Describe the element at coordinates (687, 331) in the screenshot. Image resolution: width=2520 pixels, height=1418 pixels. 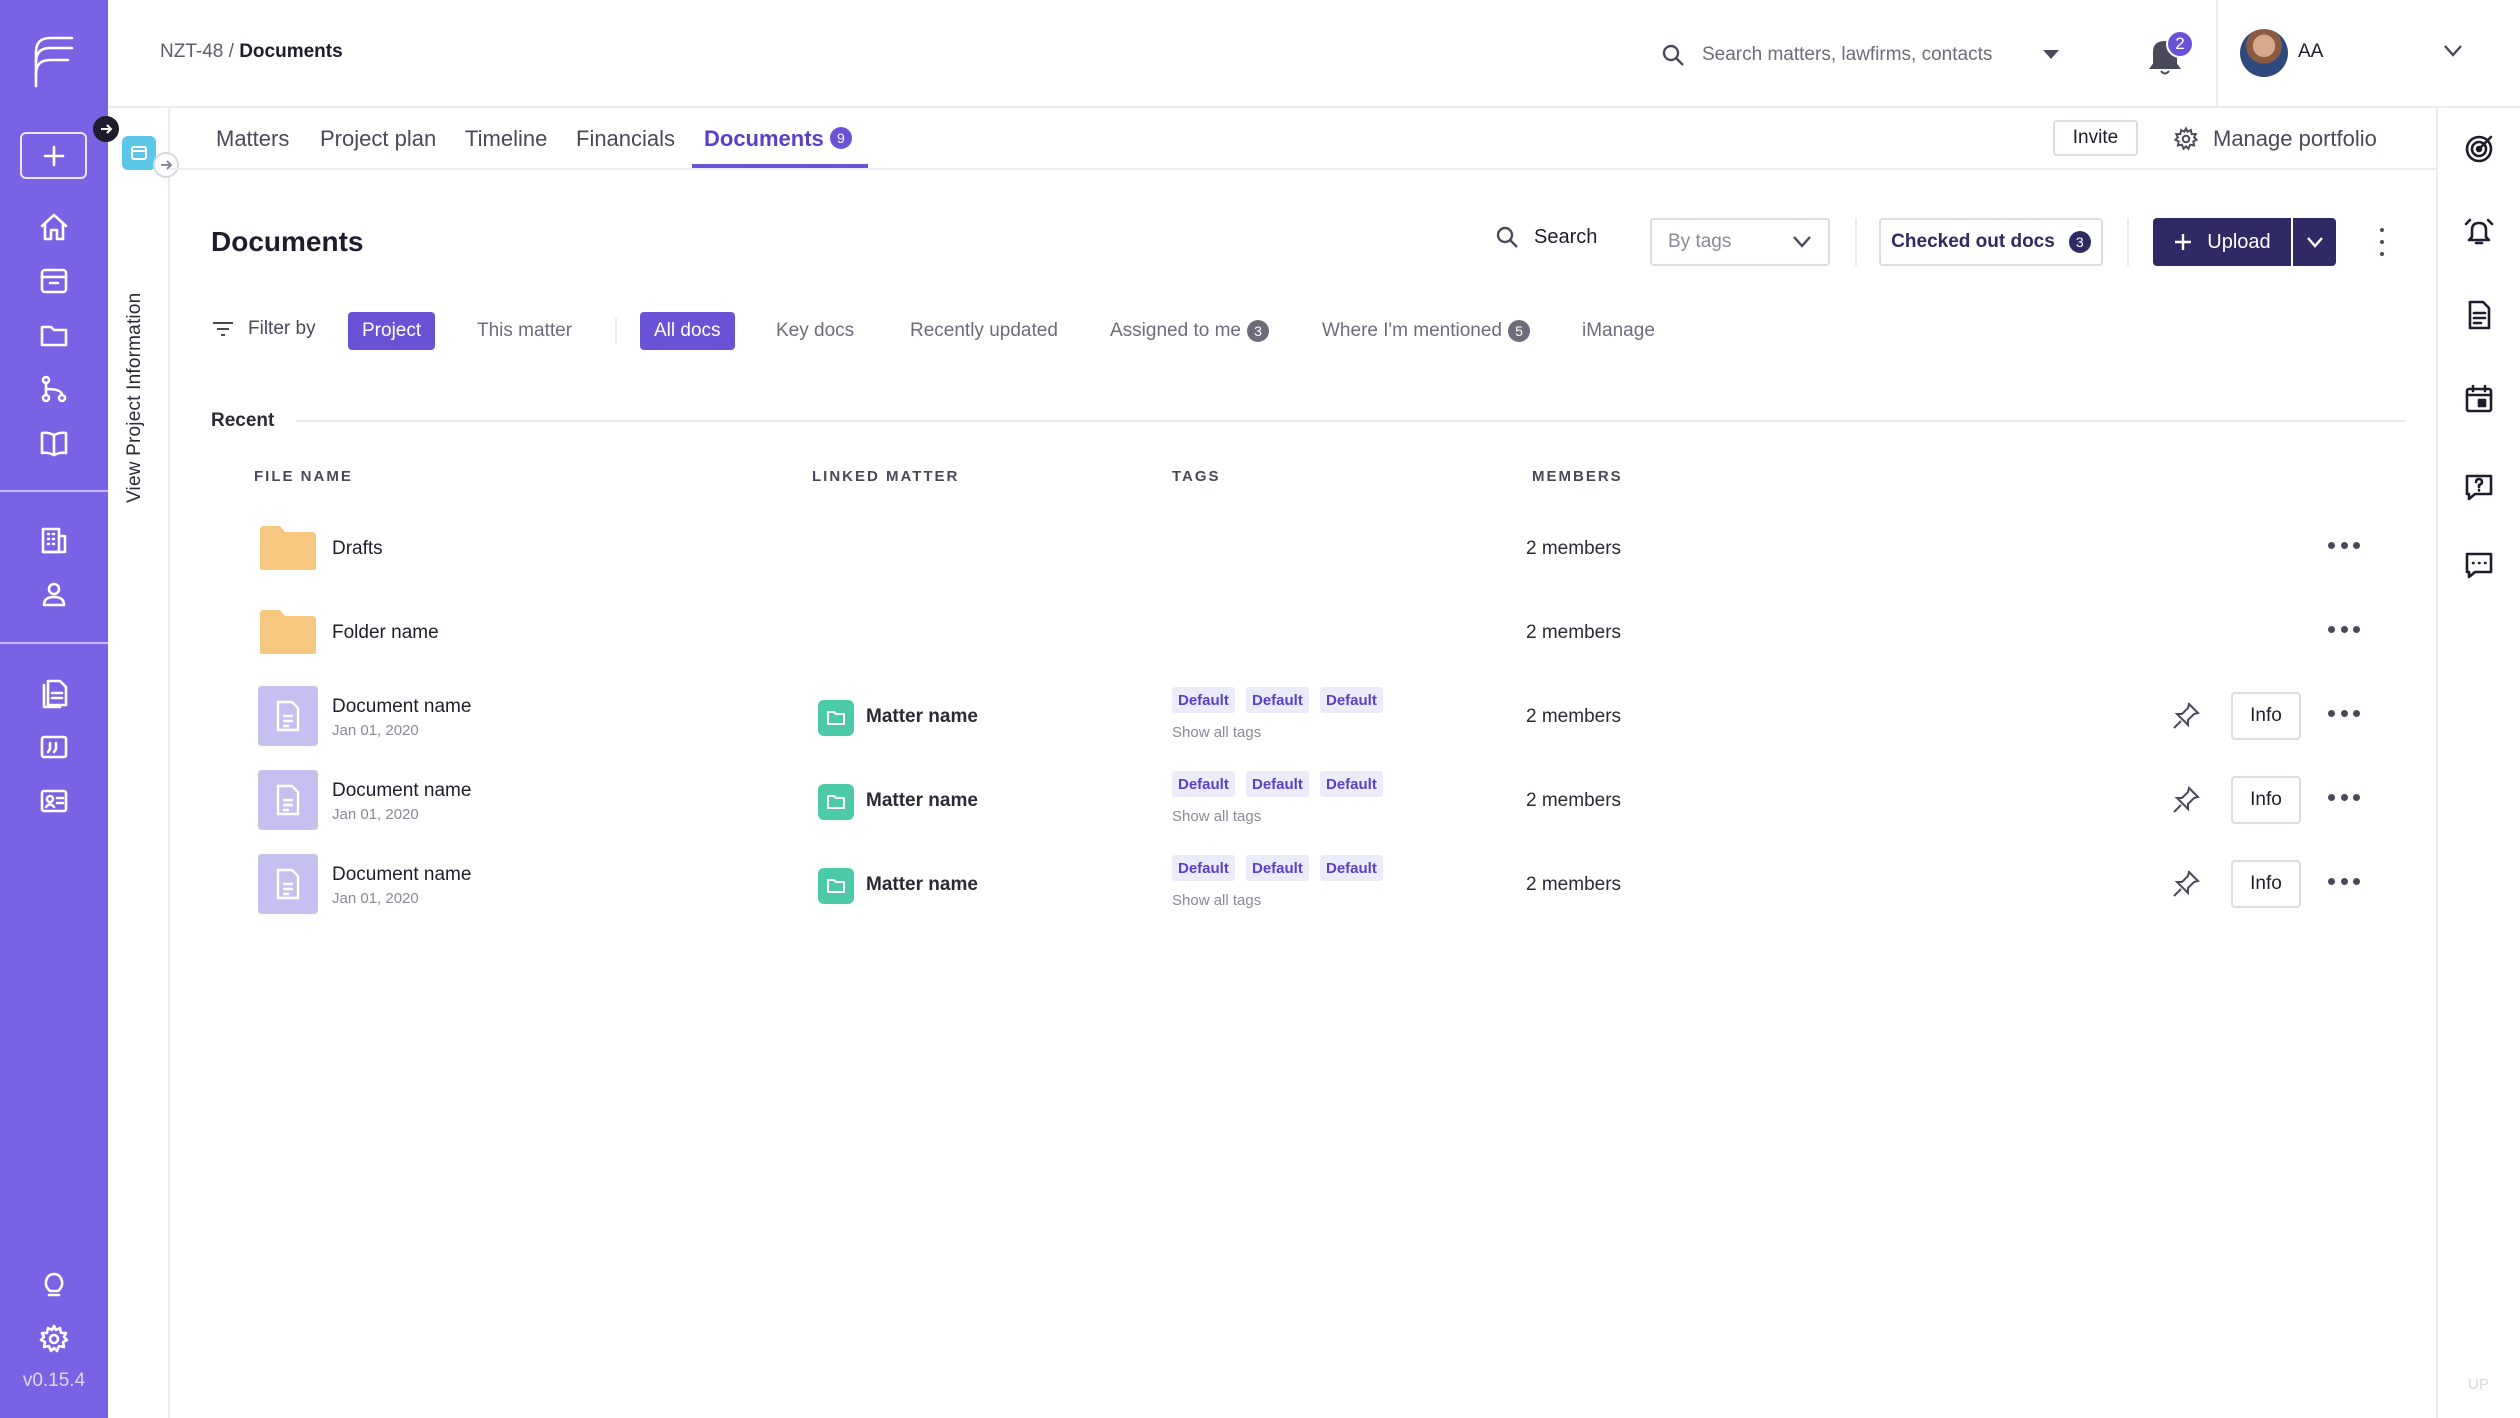
I see `filter-all-docs: All docs` at that location.